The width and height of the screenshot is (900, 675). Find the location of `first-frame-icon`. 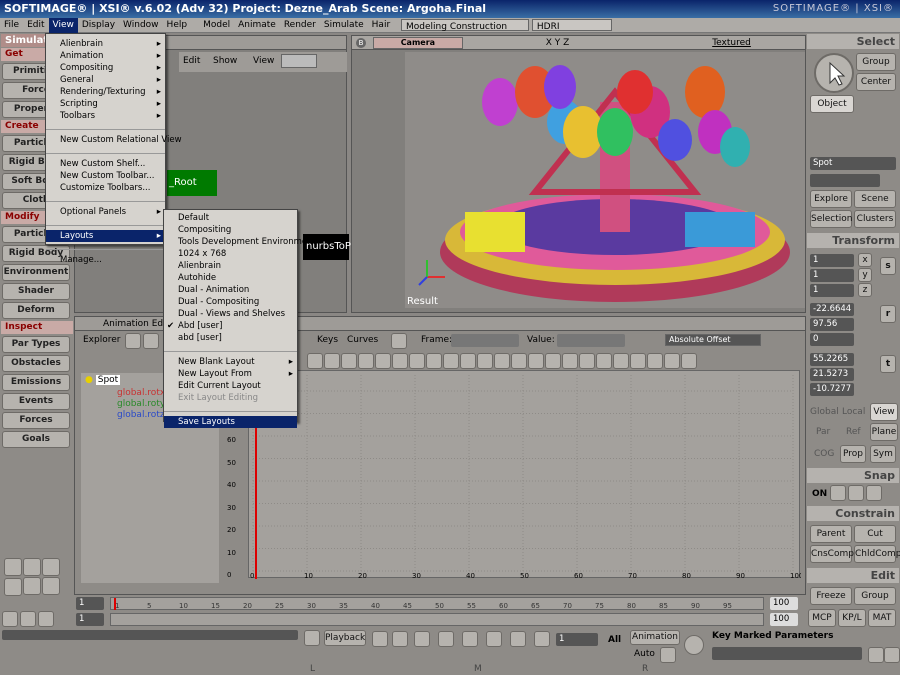

first-frame-icon is located at coordinates (422, 639).